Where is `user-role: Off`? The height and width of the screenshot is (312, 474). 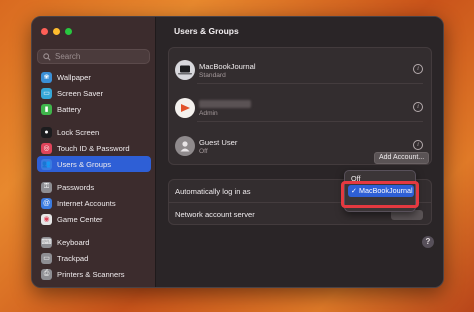
user-role: Off is located at coordinates (203, 151).